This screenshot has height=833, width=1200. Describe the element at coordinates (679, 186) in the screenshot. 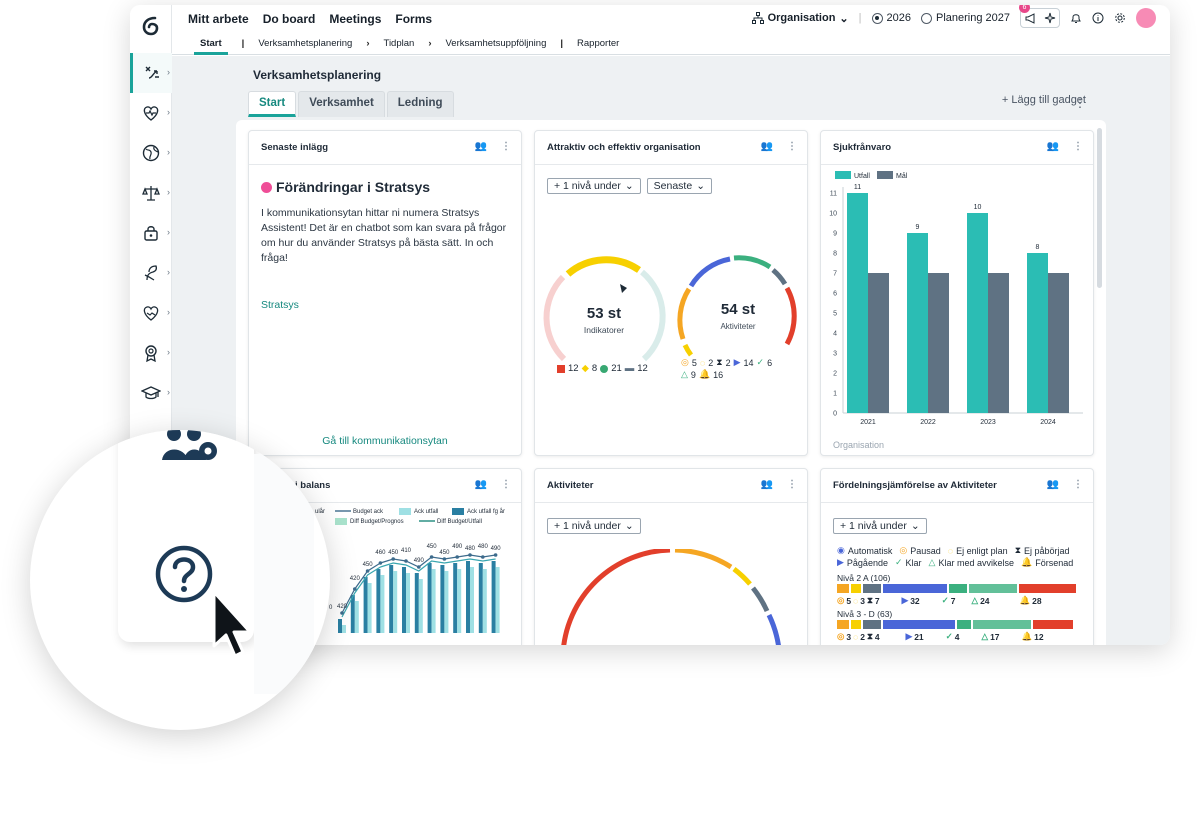

I see `period-dropdown: Senaste ⌄` at that location.